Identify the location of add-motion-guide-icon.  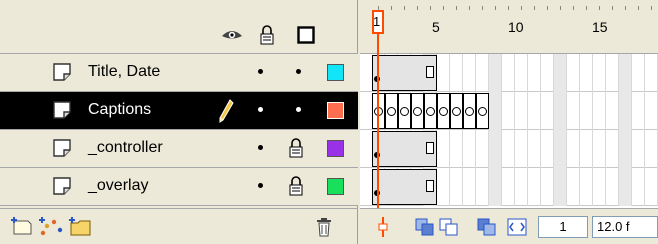
(51, 227).